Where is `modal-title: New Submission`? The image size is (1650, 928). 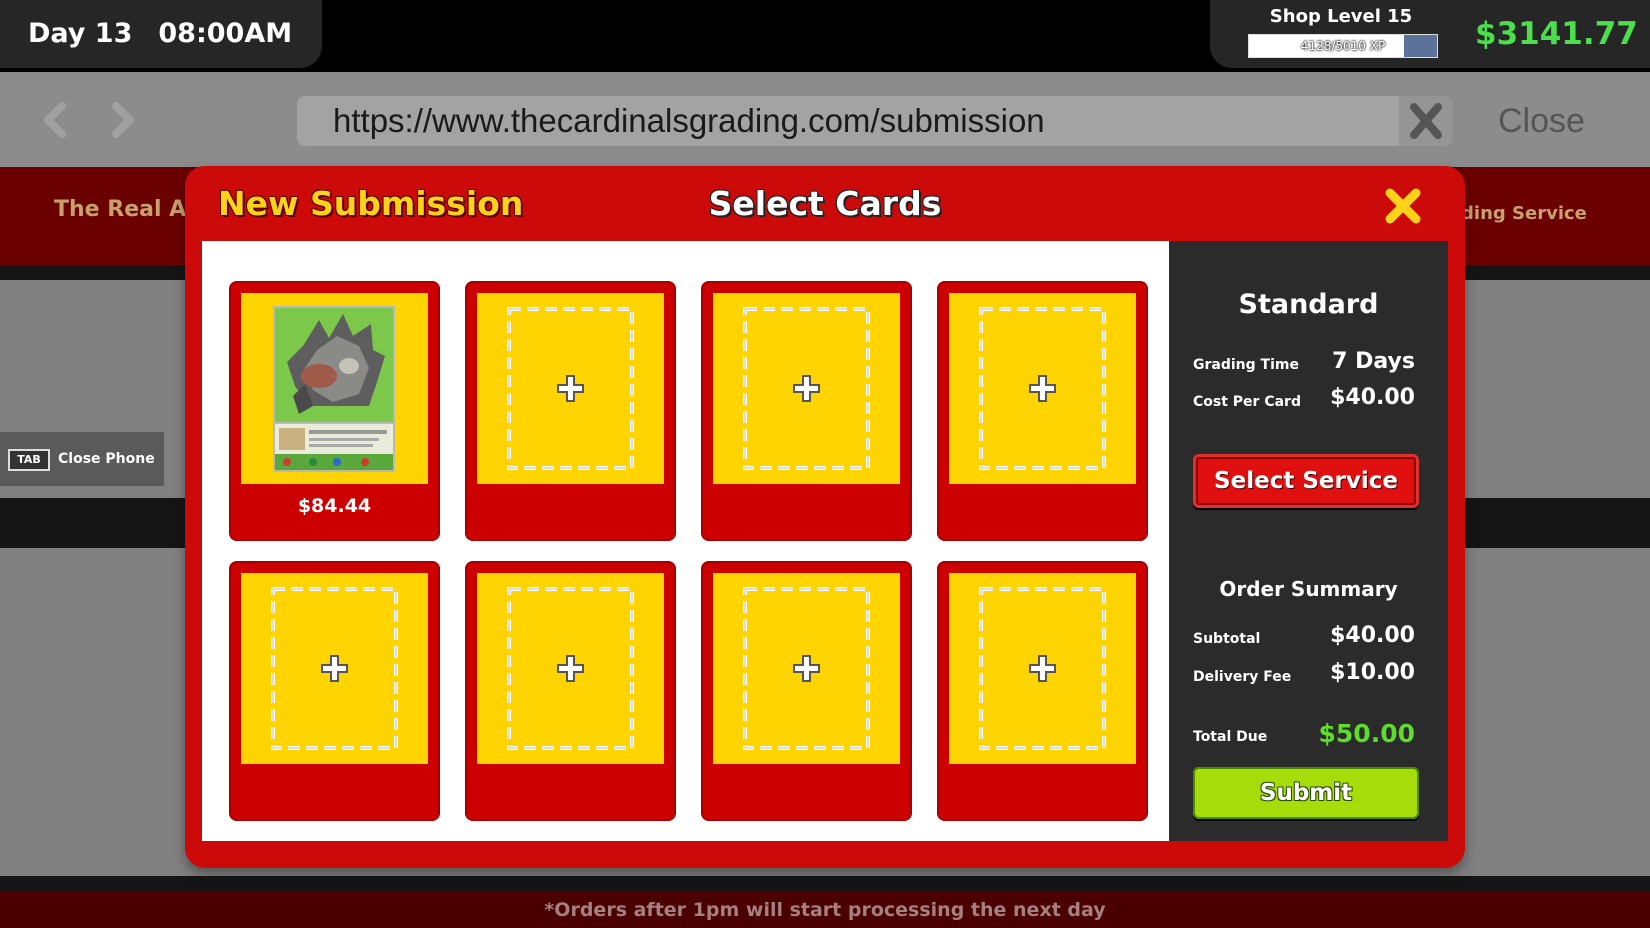
modal-title: New Submission is located at coordinates (371, 203).